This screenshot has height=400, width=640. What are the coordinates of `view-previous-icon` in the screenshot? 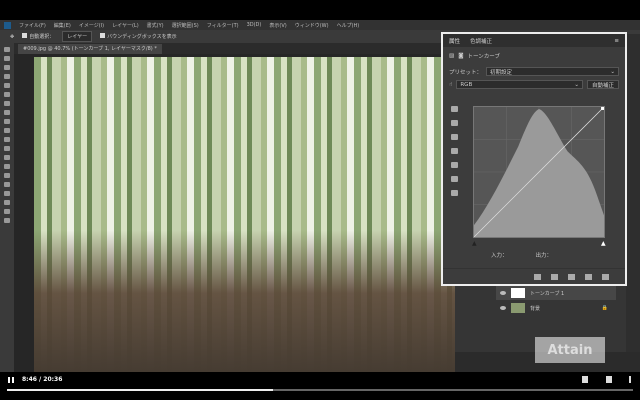 It's located at (554, 276).